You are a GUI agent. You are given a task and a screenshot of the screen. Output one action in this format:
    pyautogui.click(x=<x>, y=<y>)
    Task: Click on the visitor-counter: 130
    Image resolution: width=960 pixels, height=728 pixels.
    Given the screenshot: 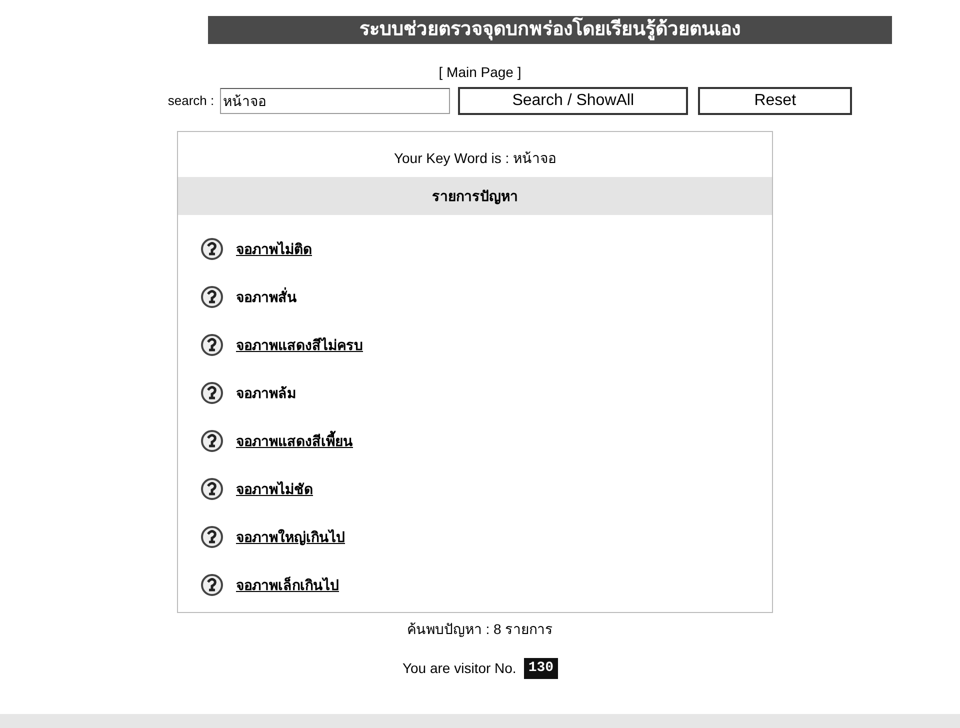 What is the action you would take?
    pyautogui.click(x=541, y=668)
    